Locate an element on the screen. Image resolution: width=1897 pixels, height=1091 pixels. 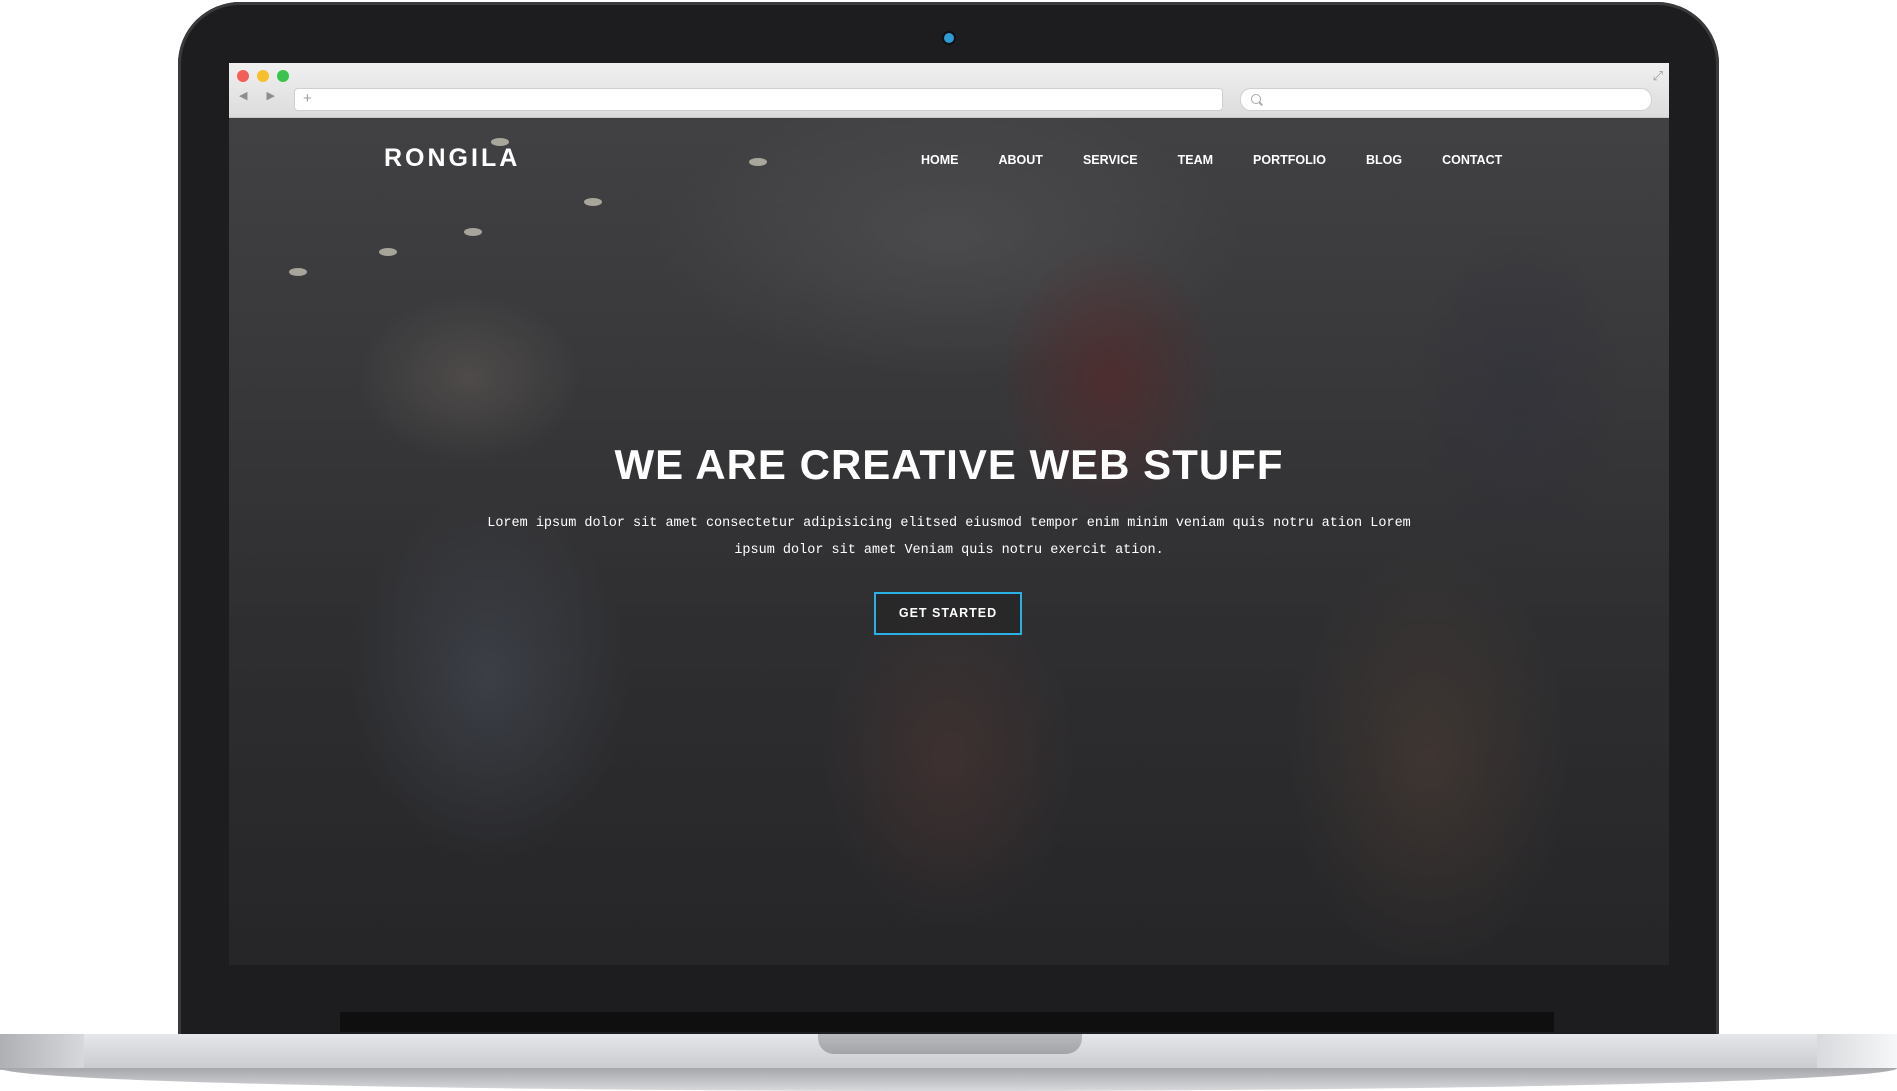
nav-item-service: SERVICE is located at coordinates (1110, 160).